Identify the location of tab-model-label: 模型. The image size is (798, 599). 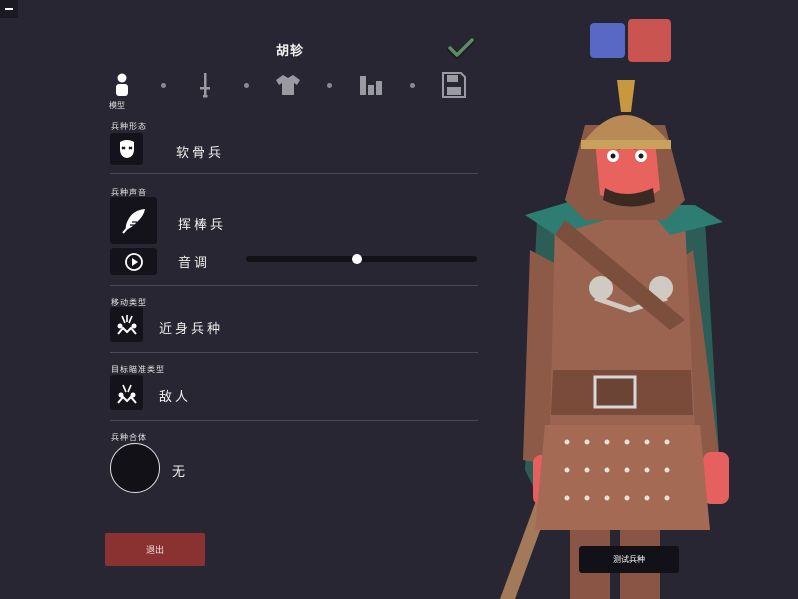
(117, 105).